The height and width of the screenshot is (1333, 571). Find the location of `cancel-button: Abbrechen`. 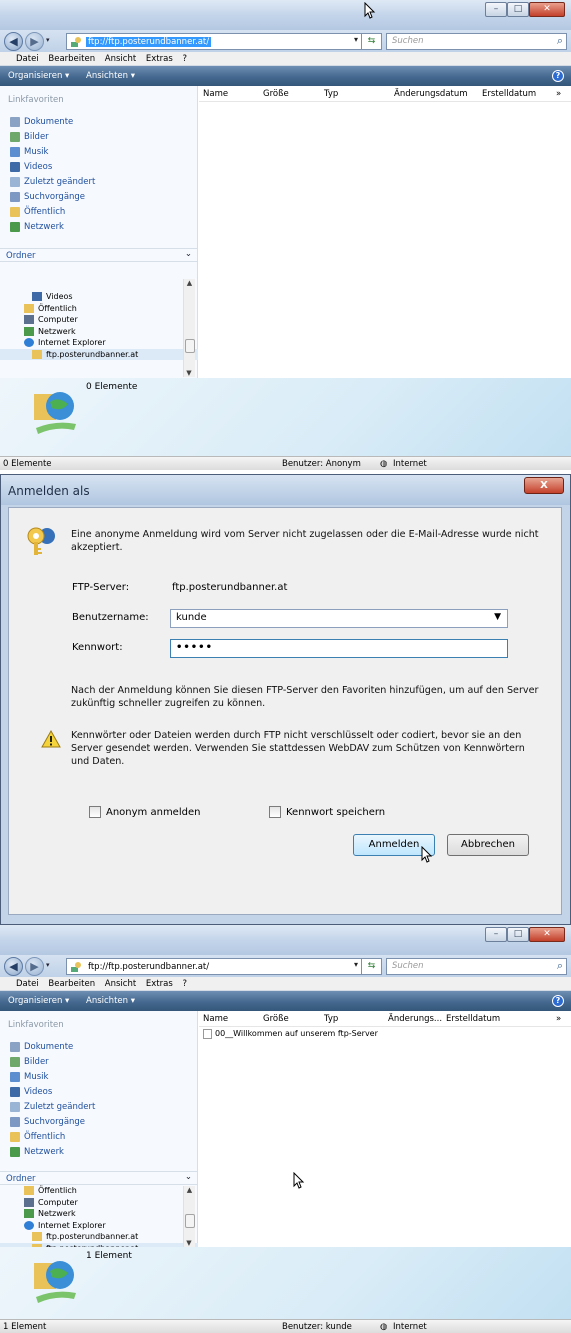

cancel-button: Abbrechen is located at coordinates (488, 845).